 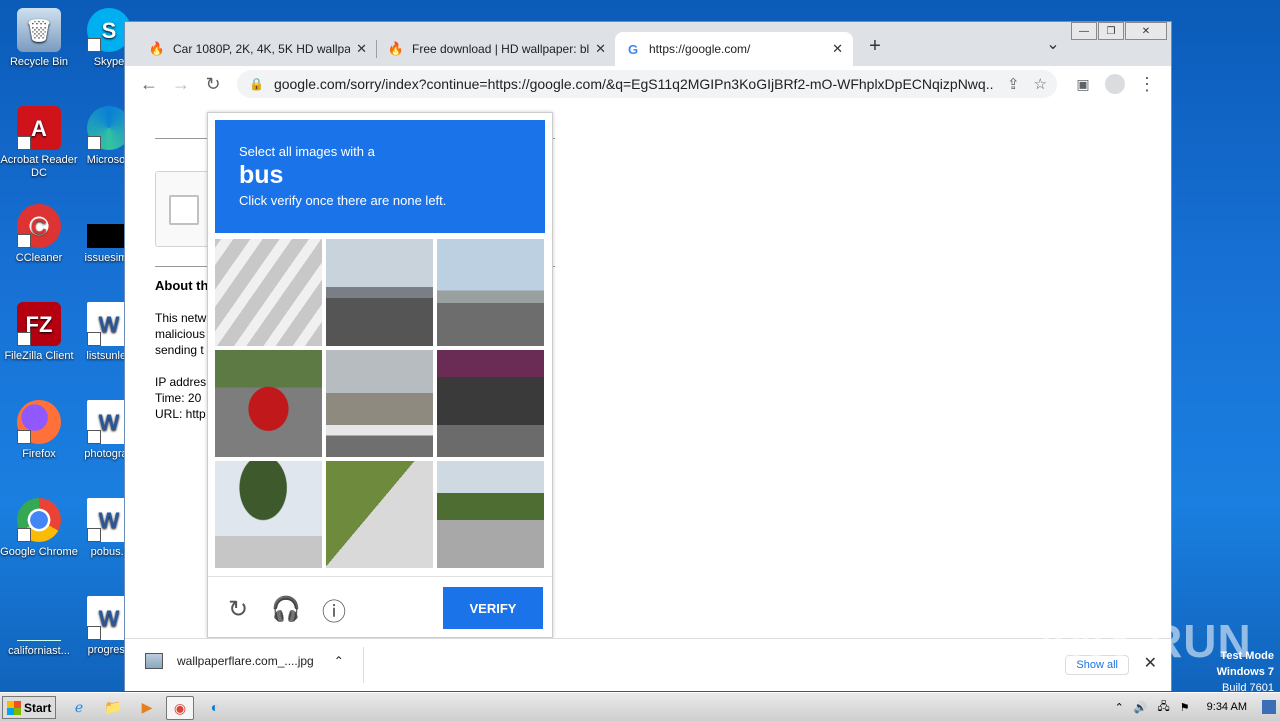 I want to click on captcha-tile-overpass-car, so click(x=490, y=403).